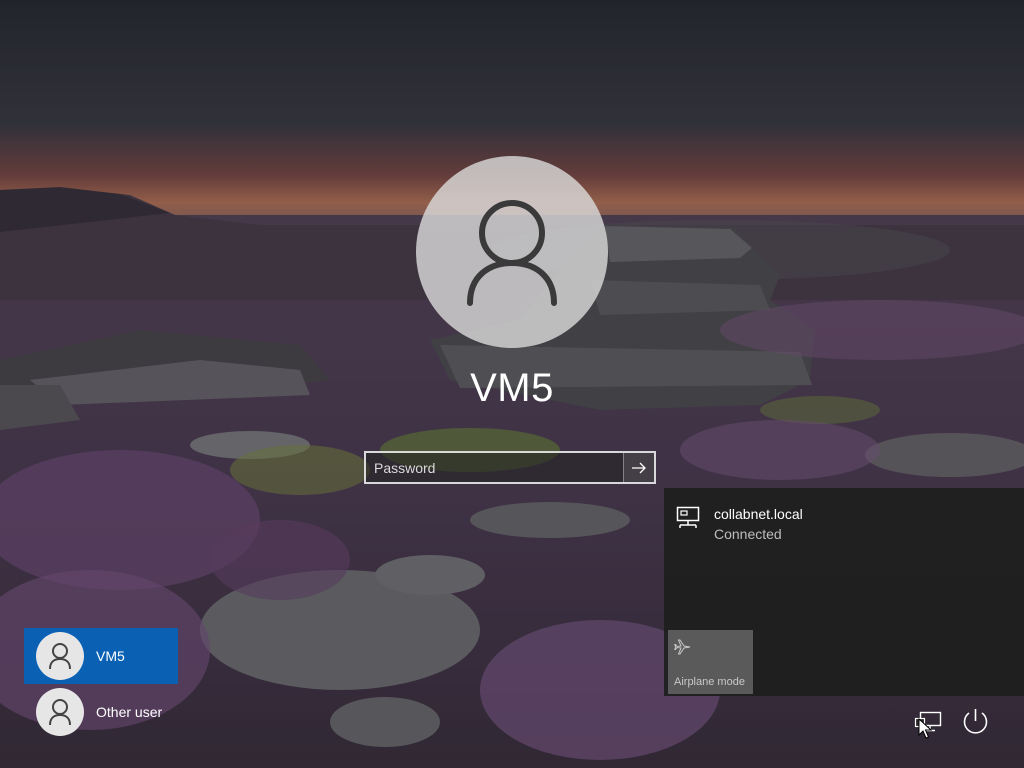 This screenshot has height=768, width=1024. What do you see at coordinates (709, 682) in the screenshot?
I see `airplane-mode-label: Airplane mode` at bounding box center [709, 682].